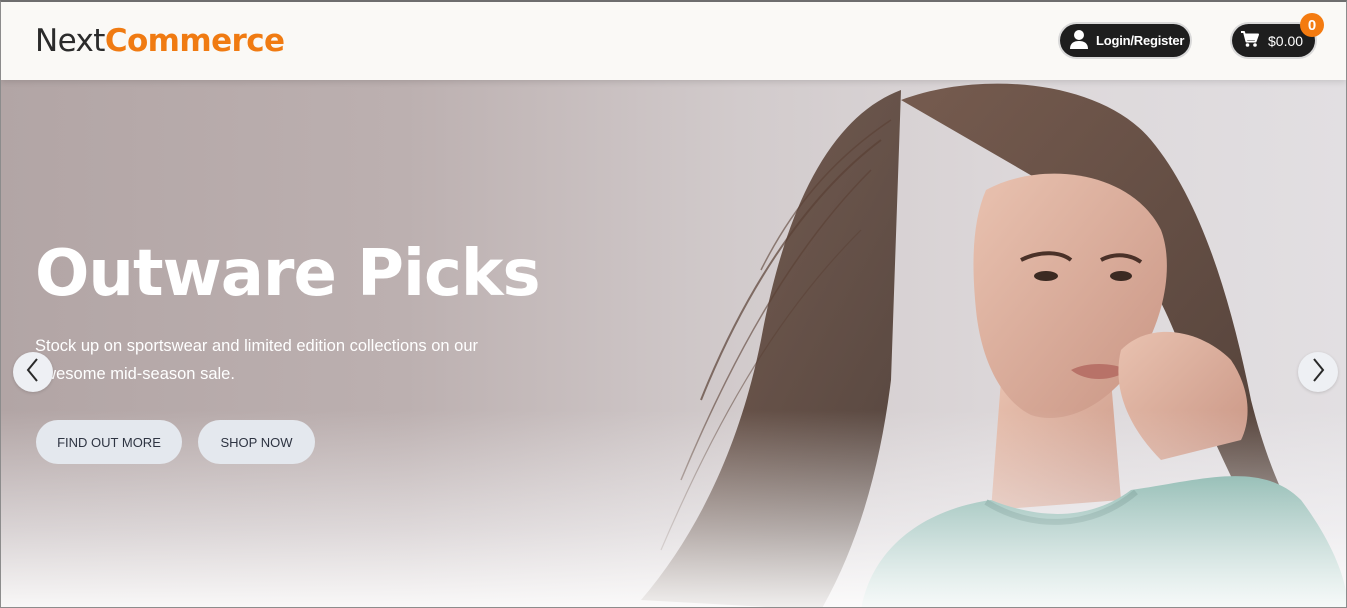  Describe the element at coordinates (288, 274) in the screenshot. I see `hero-title: Outware Picks` at that location.